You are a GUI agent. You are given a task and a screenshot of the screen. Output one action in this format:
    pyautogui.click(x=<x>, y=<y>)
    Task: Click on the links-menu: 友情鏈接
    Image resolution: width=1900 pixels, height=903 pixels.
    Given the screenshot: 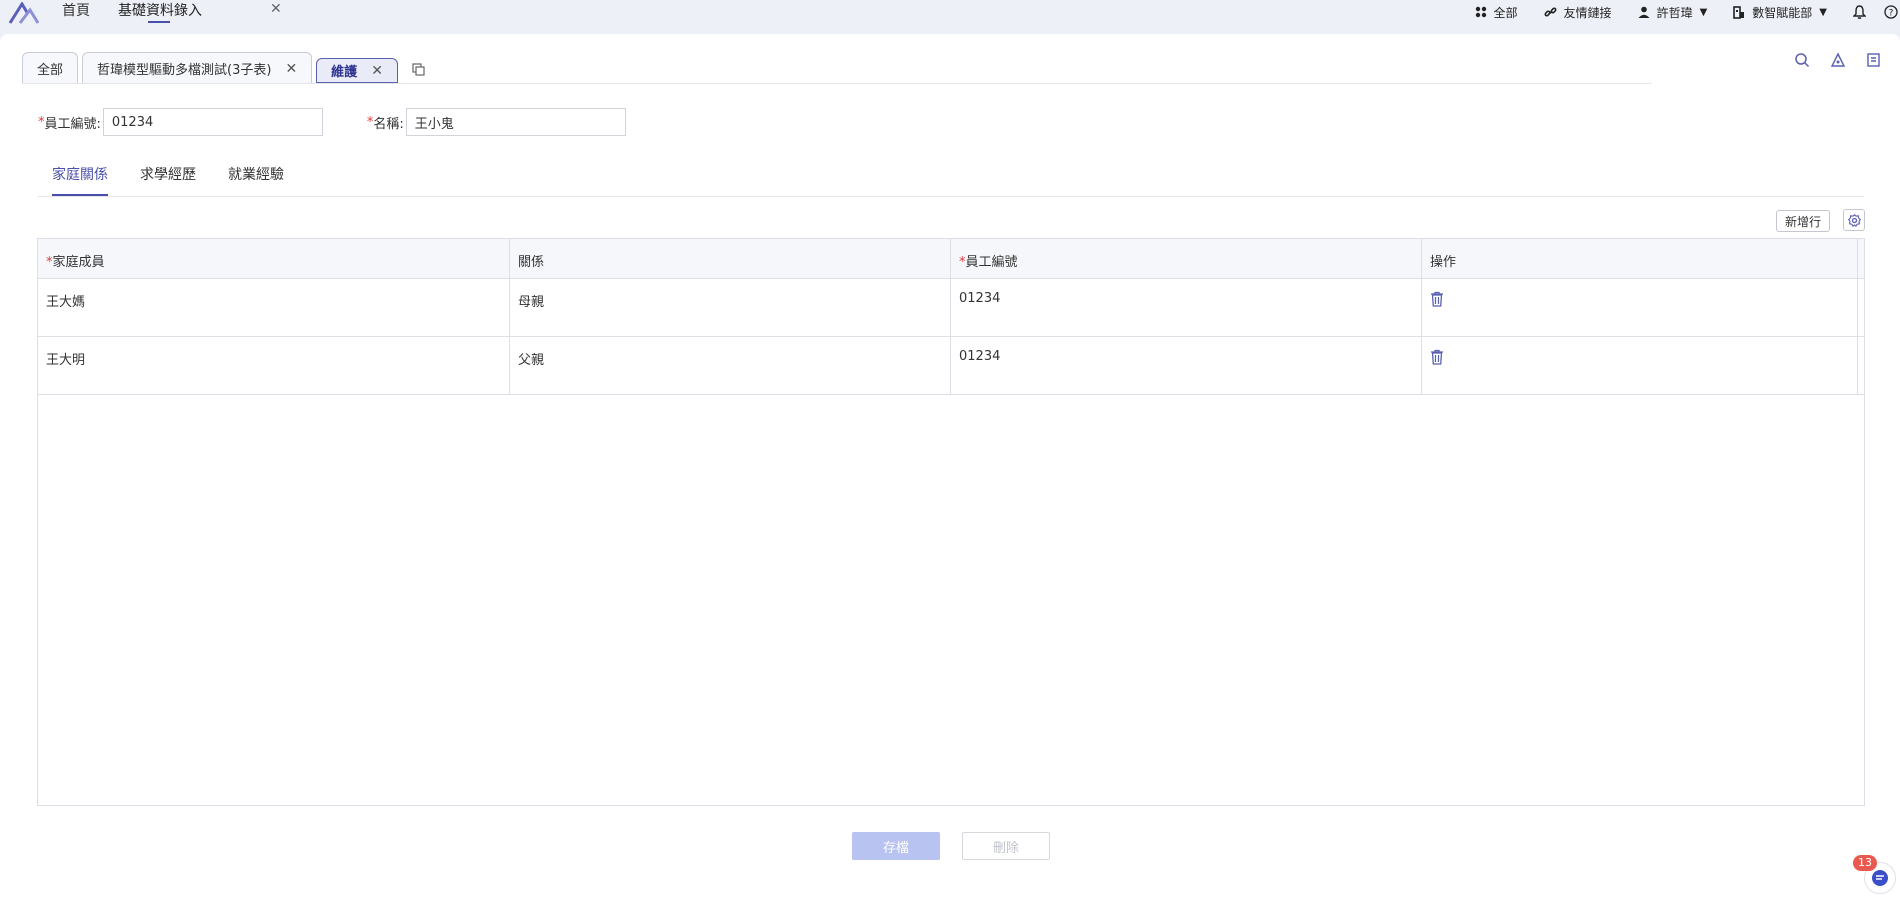 What is the action you would take?
    pyautogui.click(x=1578, y=12)
    